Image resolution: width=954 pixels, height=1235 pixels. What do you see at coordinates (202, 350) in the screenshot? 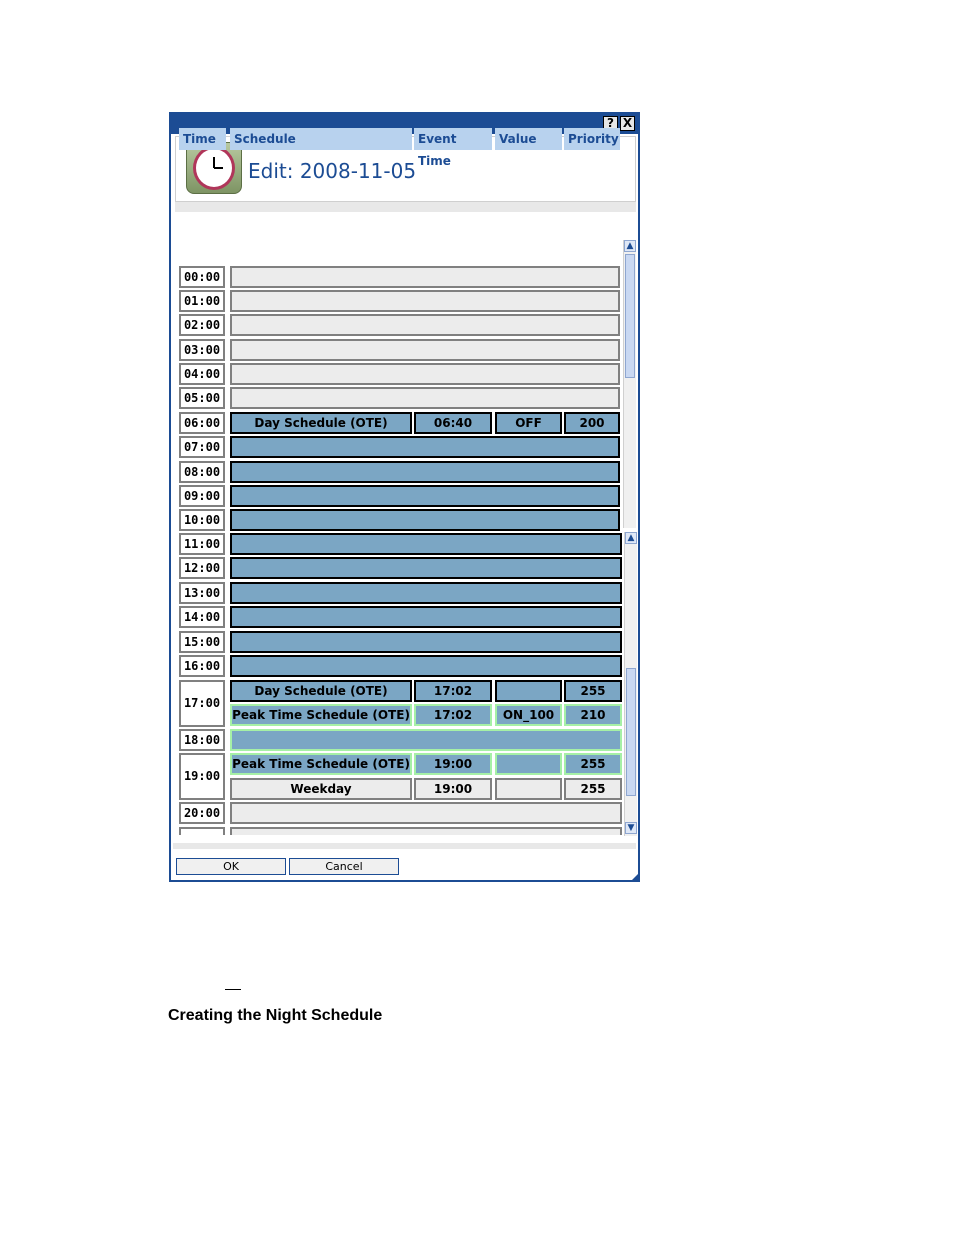
I see `time-label: 03:00` at bounding box center [202, 350].